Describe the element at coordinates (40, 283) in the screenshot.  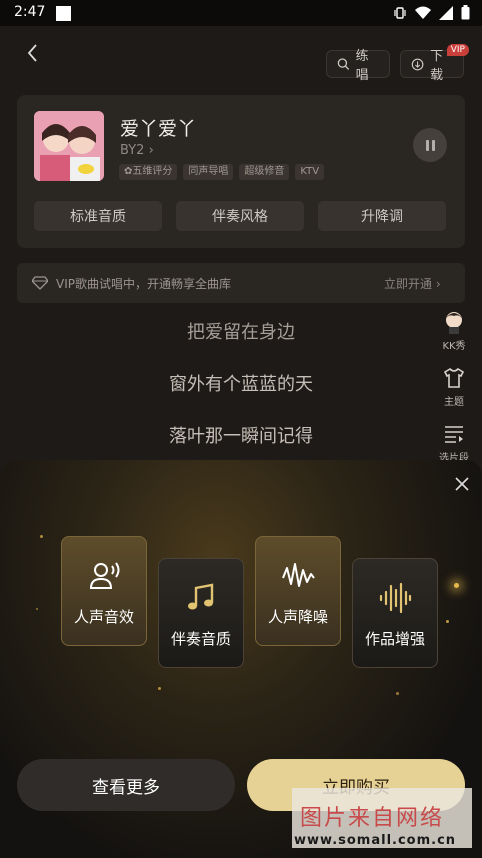
I see `diamond-icon` at that location.